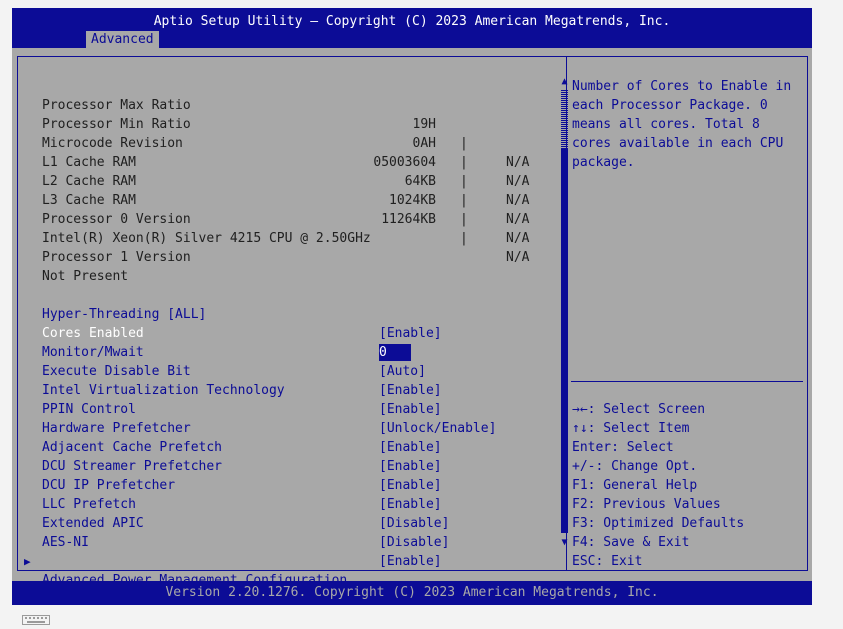  Describe the element at coordinates (288, 465) in the screenshot. I see `option-dcu-streamer-prefetcher: DCU Streamer Prefetcher [Enable]` at that location.